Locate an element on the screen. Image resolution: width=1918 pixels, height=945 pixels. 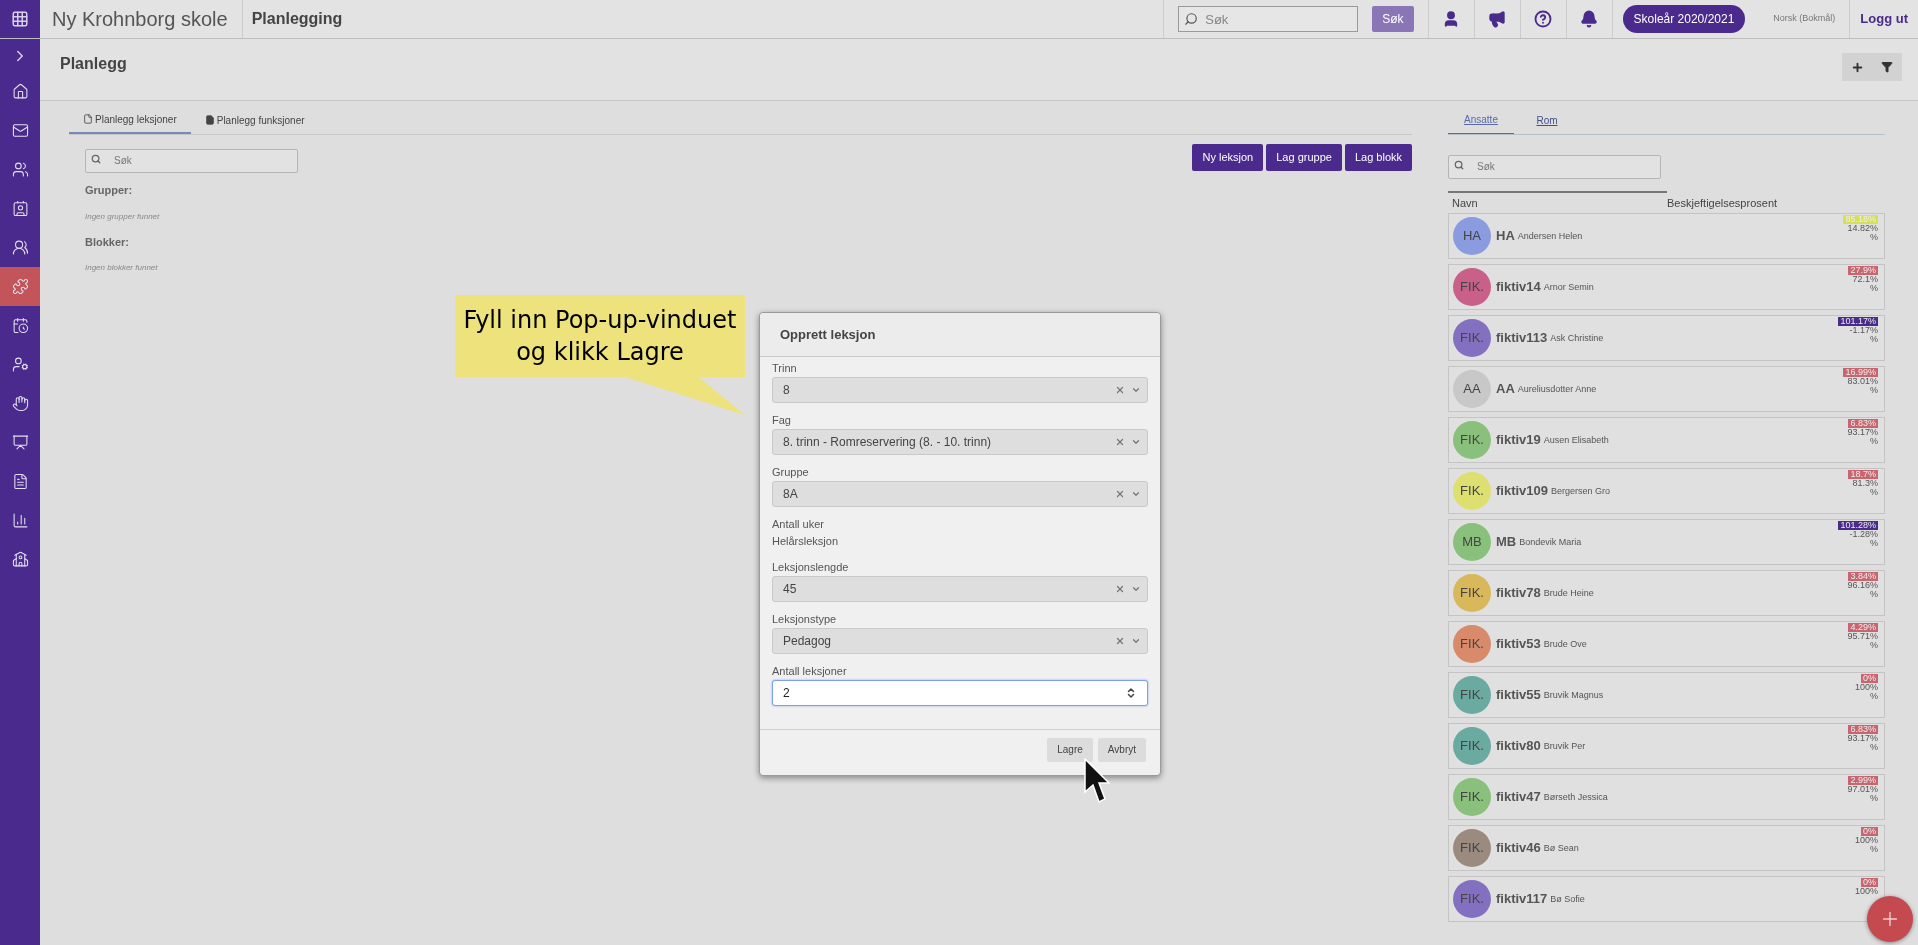
select-field: 8. trinn - Romreservering (8. - 10. trinn) is located at coordinates (960, 442).